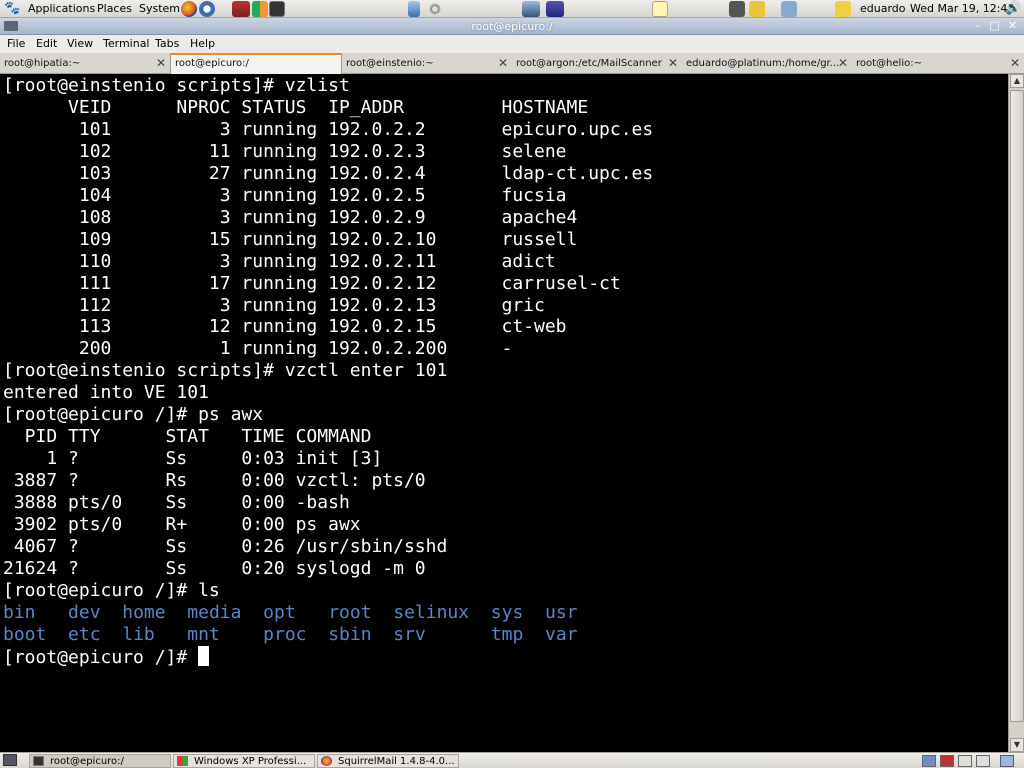 The width and height of the screenshot is (1024, 768). Describe the element at coordinates (409, 634) in the screenshot. I see `directory-entry: srv` at that location.